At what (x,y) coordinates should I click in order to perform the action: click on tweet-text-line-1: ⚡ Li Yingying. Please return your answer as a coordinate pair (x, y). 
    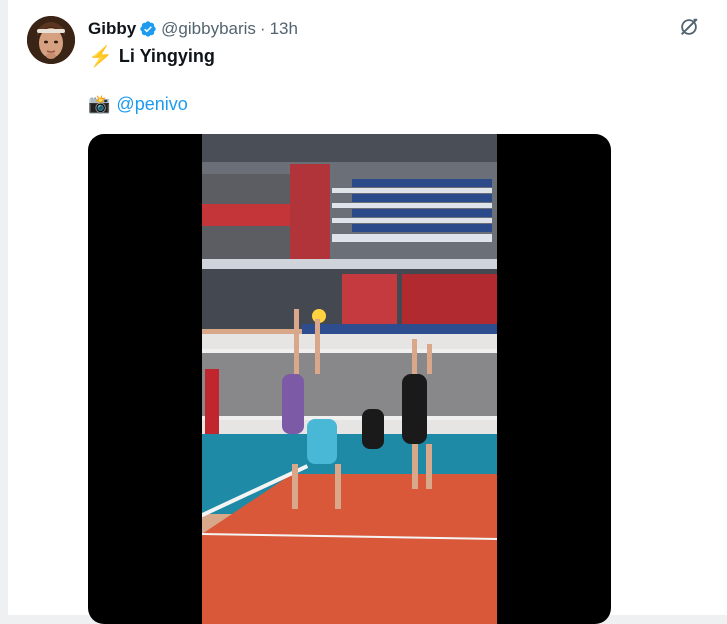
    Looking at the image, I should click on (151, 56).